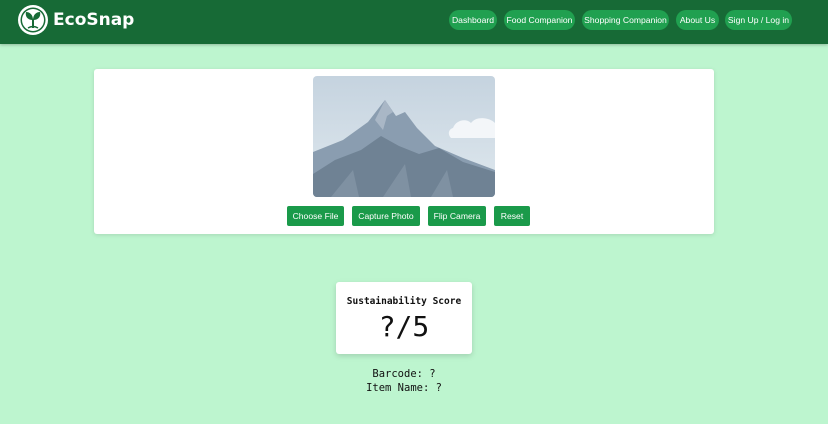 The height and width of the screenshot is (424, 828). What do you see at coordinates (93, 20) in the screenshot?
I see `brand-name: EcoSnap` at bounding box center [93, 20].